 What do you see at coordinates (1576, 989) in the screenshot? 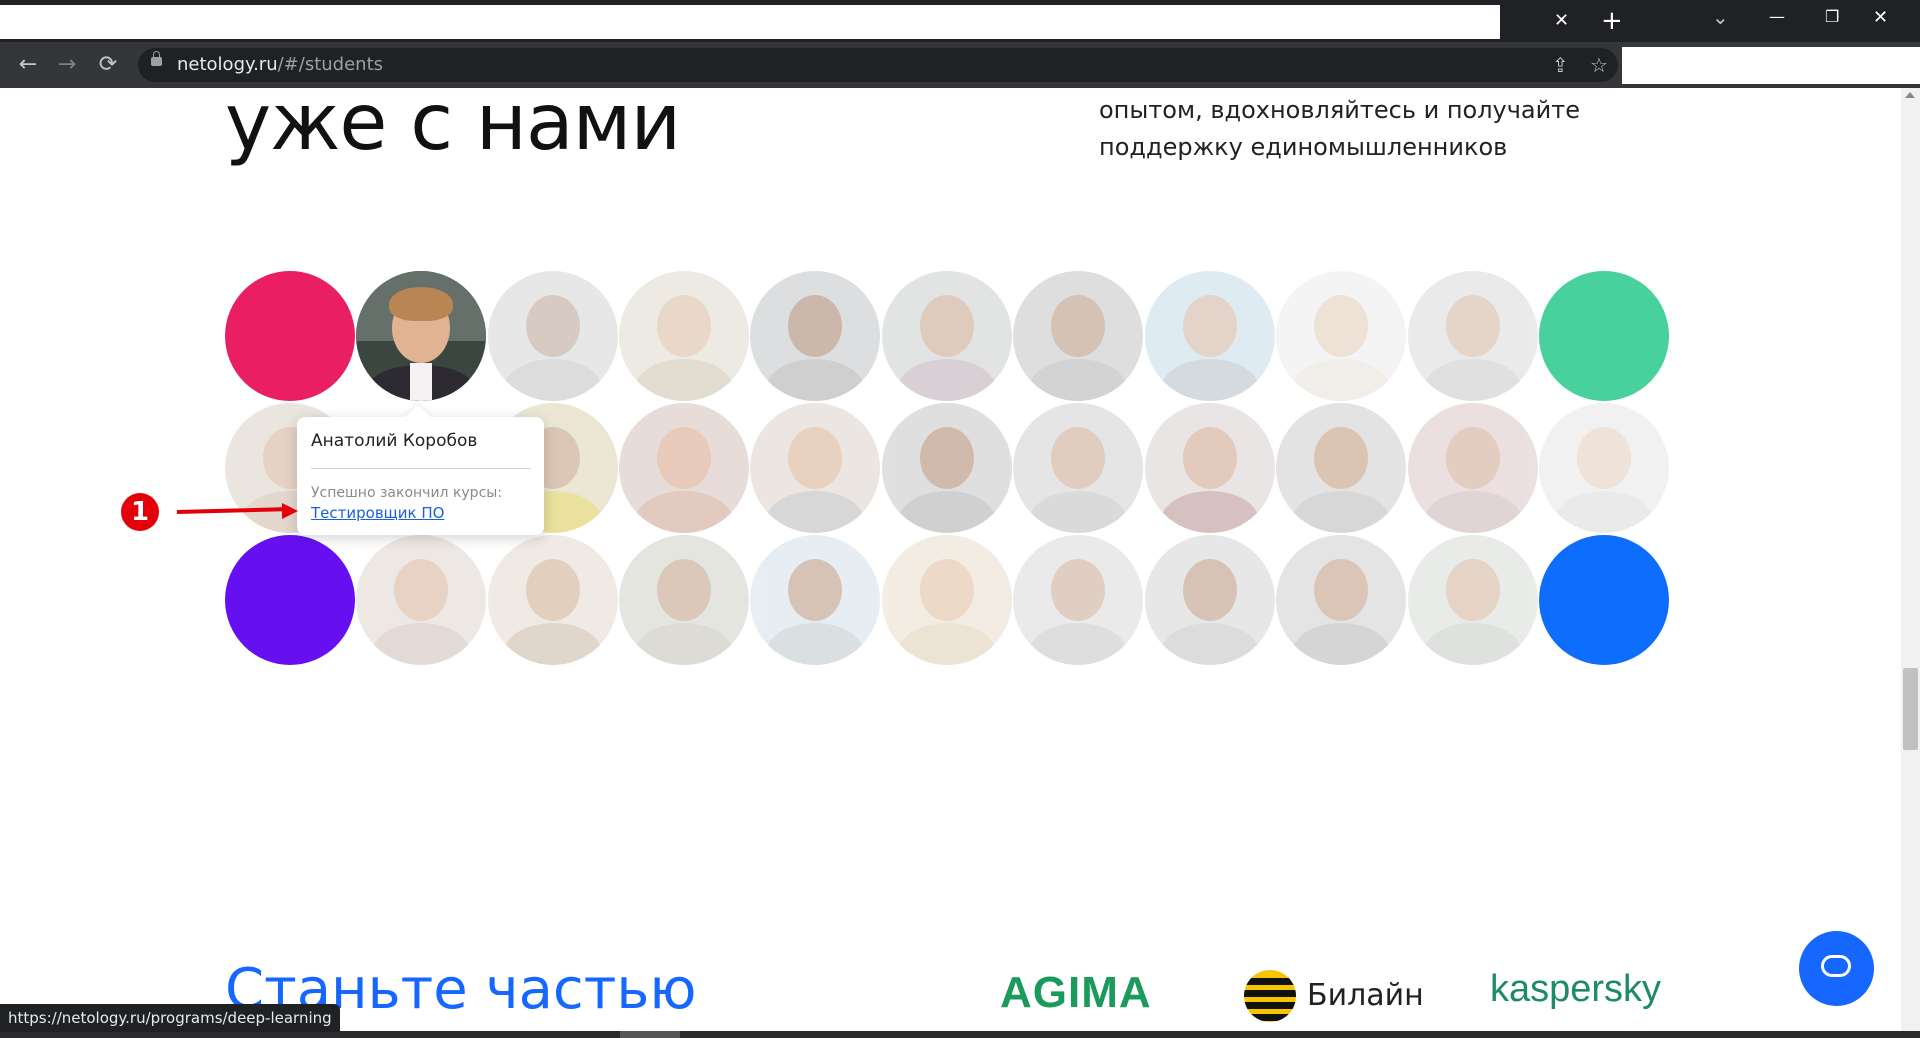
I see `partner-logo-kaspersky: kaspersky` at bounding box center [1576, 989].